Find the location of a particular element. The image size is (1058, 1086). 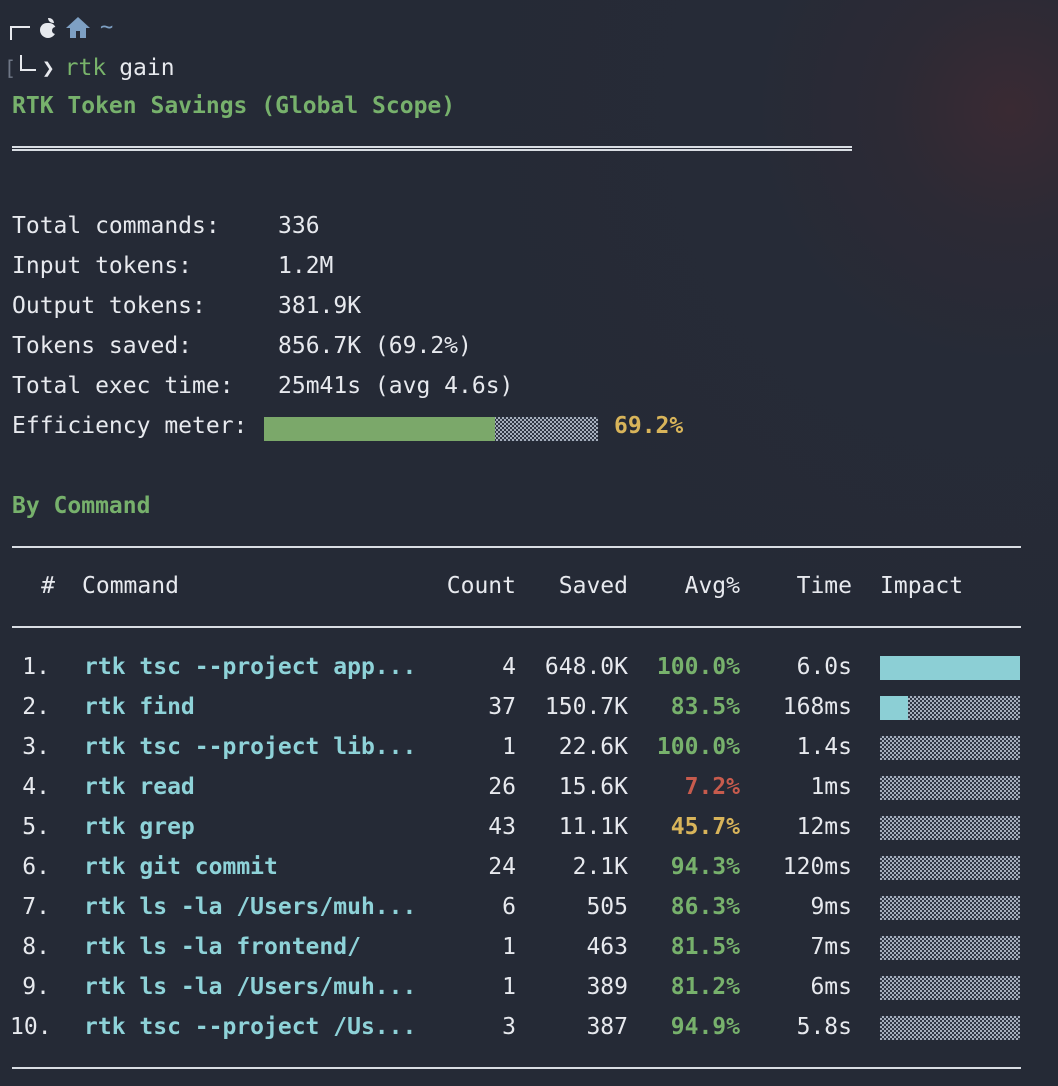

summary-label-total-commands: Total commands: is located at coordinates (116, 226).